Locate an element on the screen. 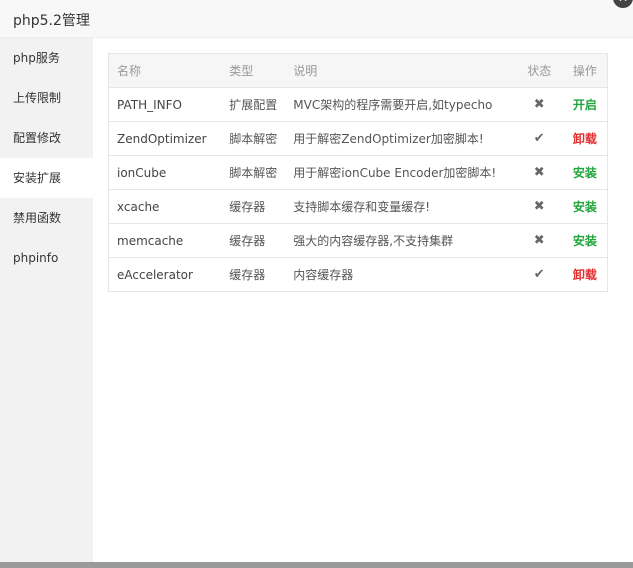  extension-name: ionCube is located at coordinates (165, 172).